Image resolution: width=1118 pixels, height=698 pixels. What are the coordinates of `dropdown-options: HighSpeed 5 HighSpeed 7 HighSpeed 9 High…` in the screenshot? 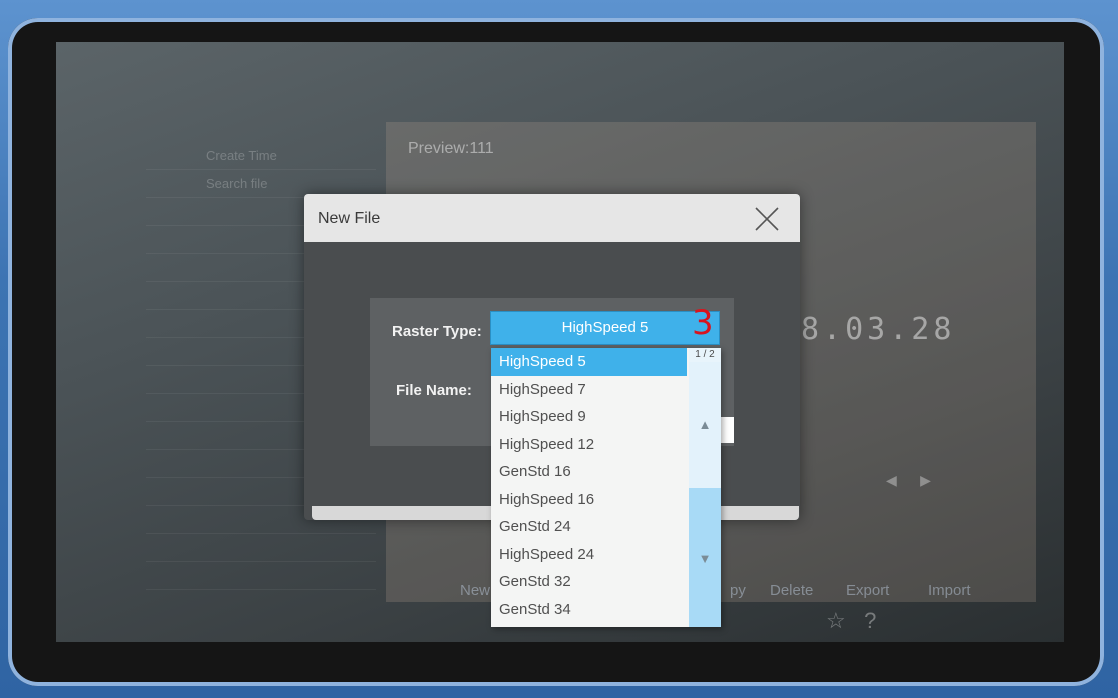 It's located at (589, 485).